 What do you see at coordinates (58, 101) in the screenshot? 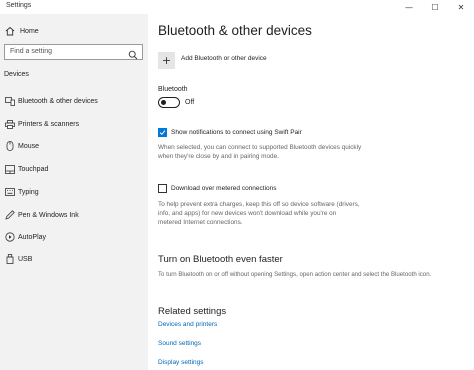
I see `sidebar-item-label: Bluetooth & other devices` at bounding box center [58, 101].